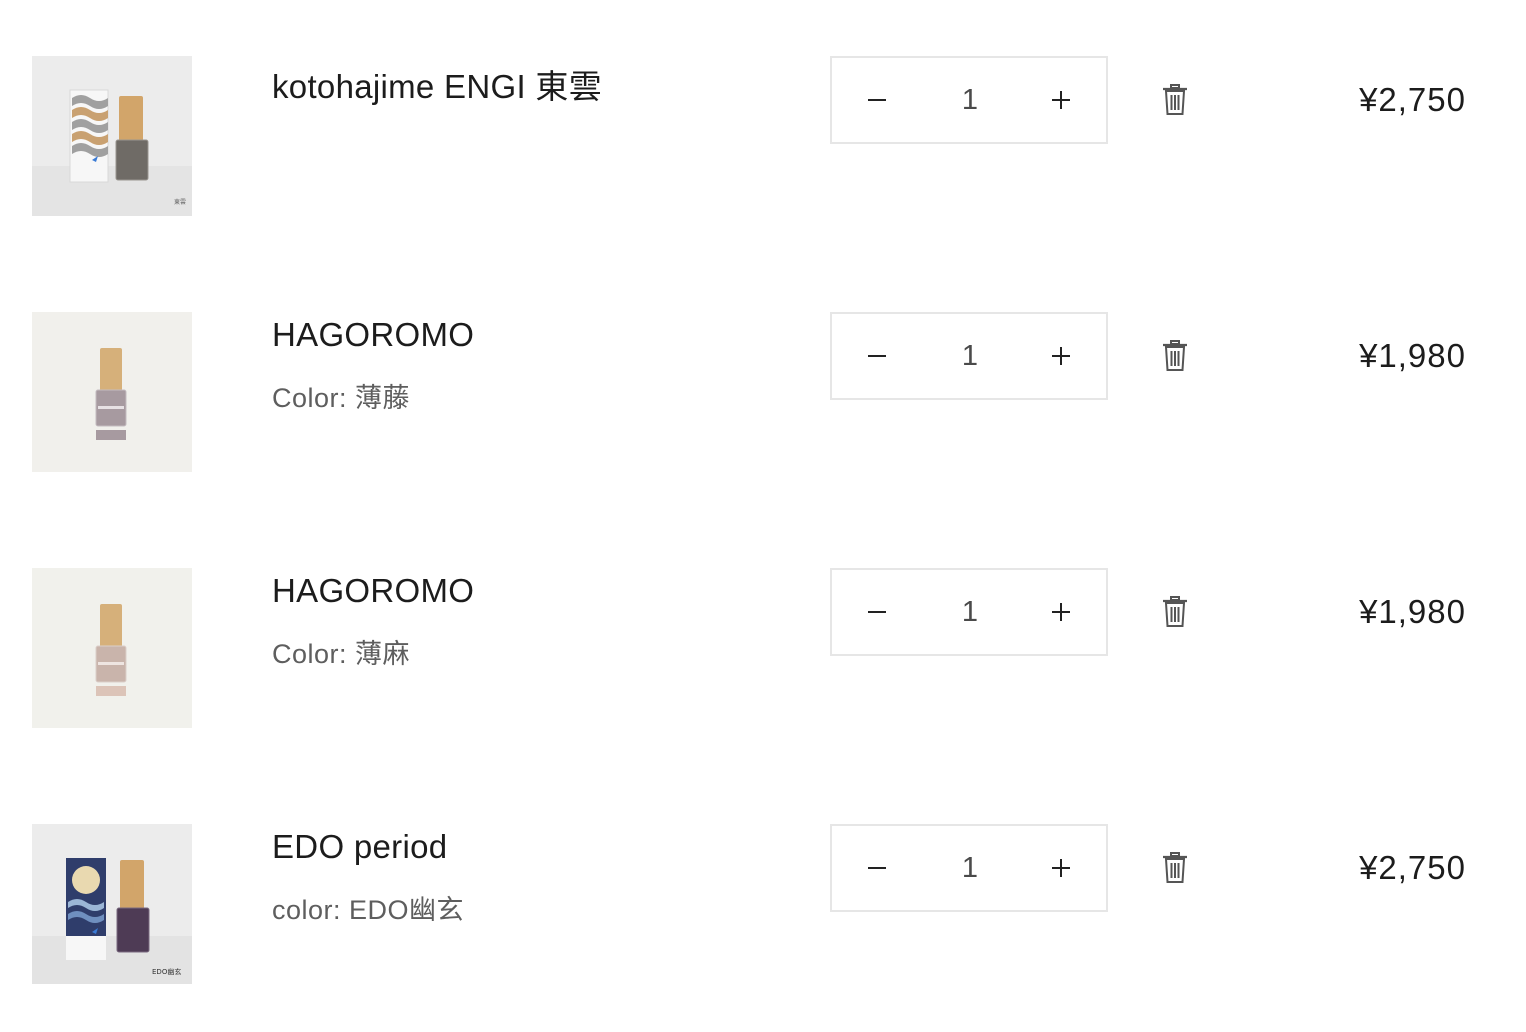 This screenshot has width=1526, height=1032. I want to click on variant-value: 薄藤, so click(383, 398).